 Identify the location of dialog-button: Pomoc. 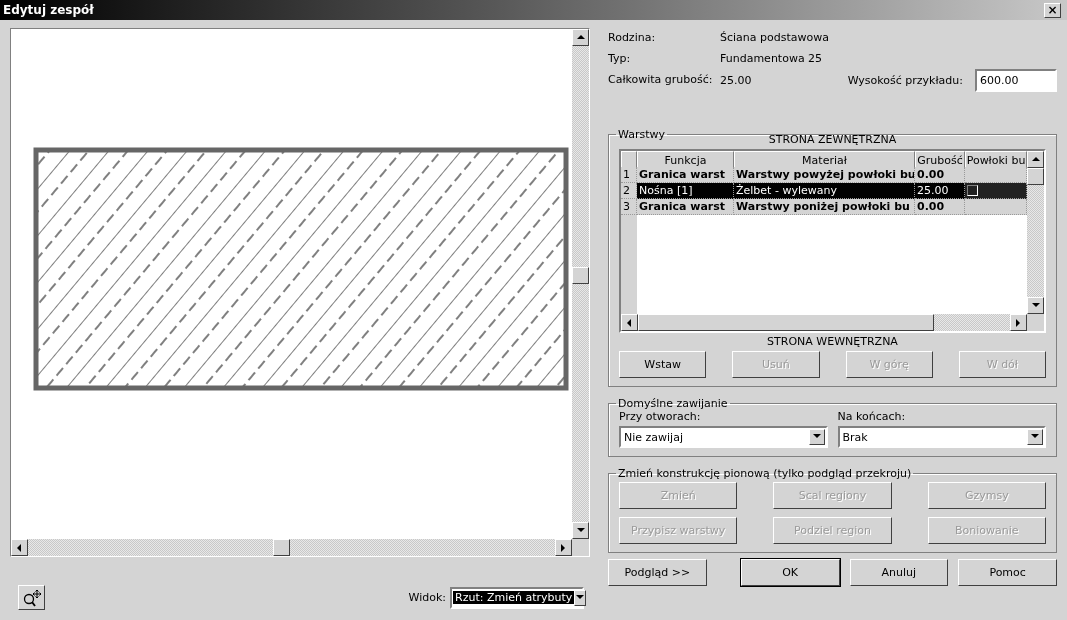
(1007, 572).